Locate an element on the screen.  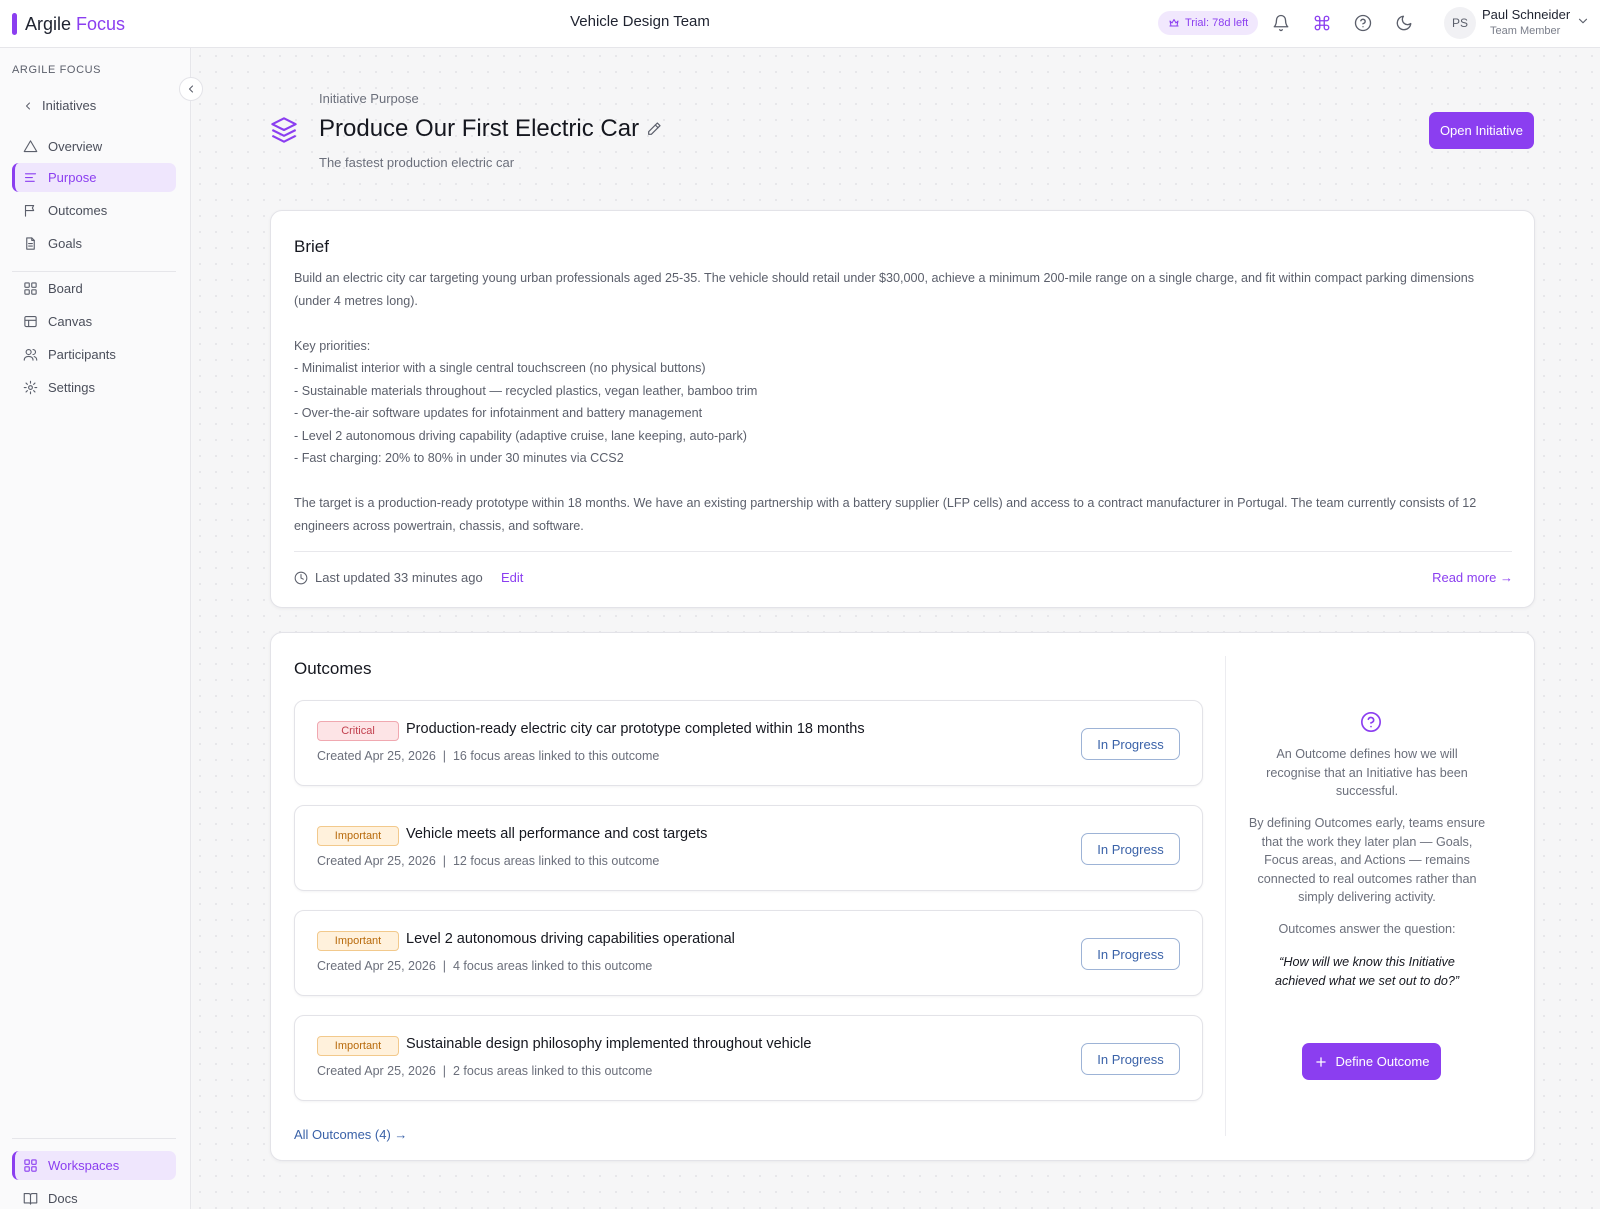
command-palette-button is located at coordinates (1322, 23).